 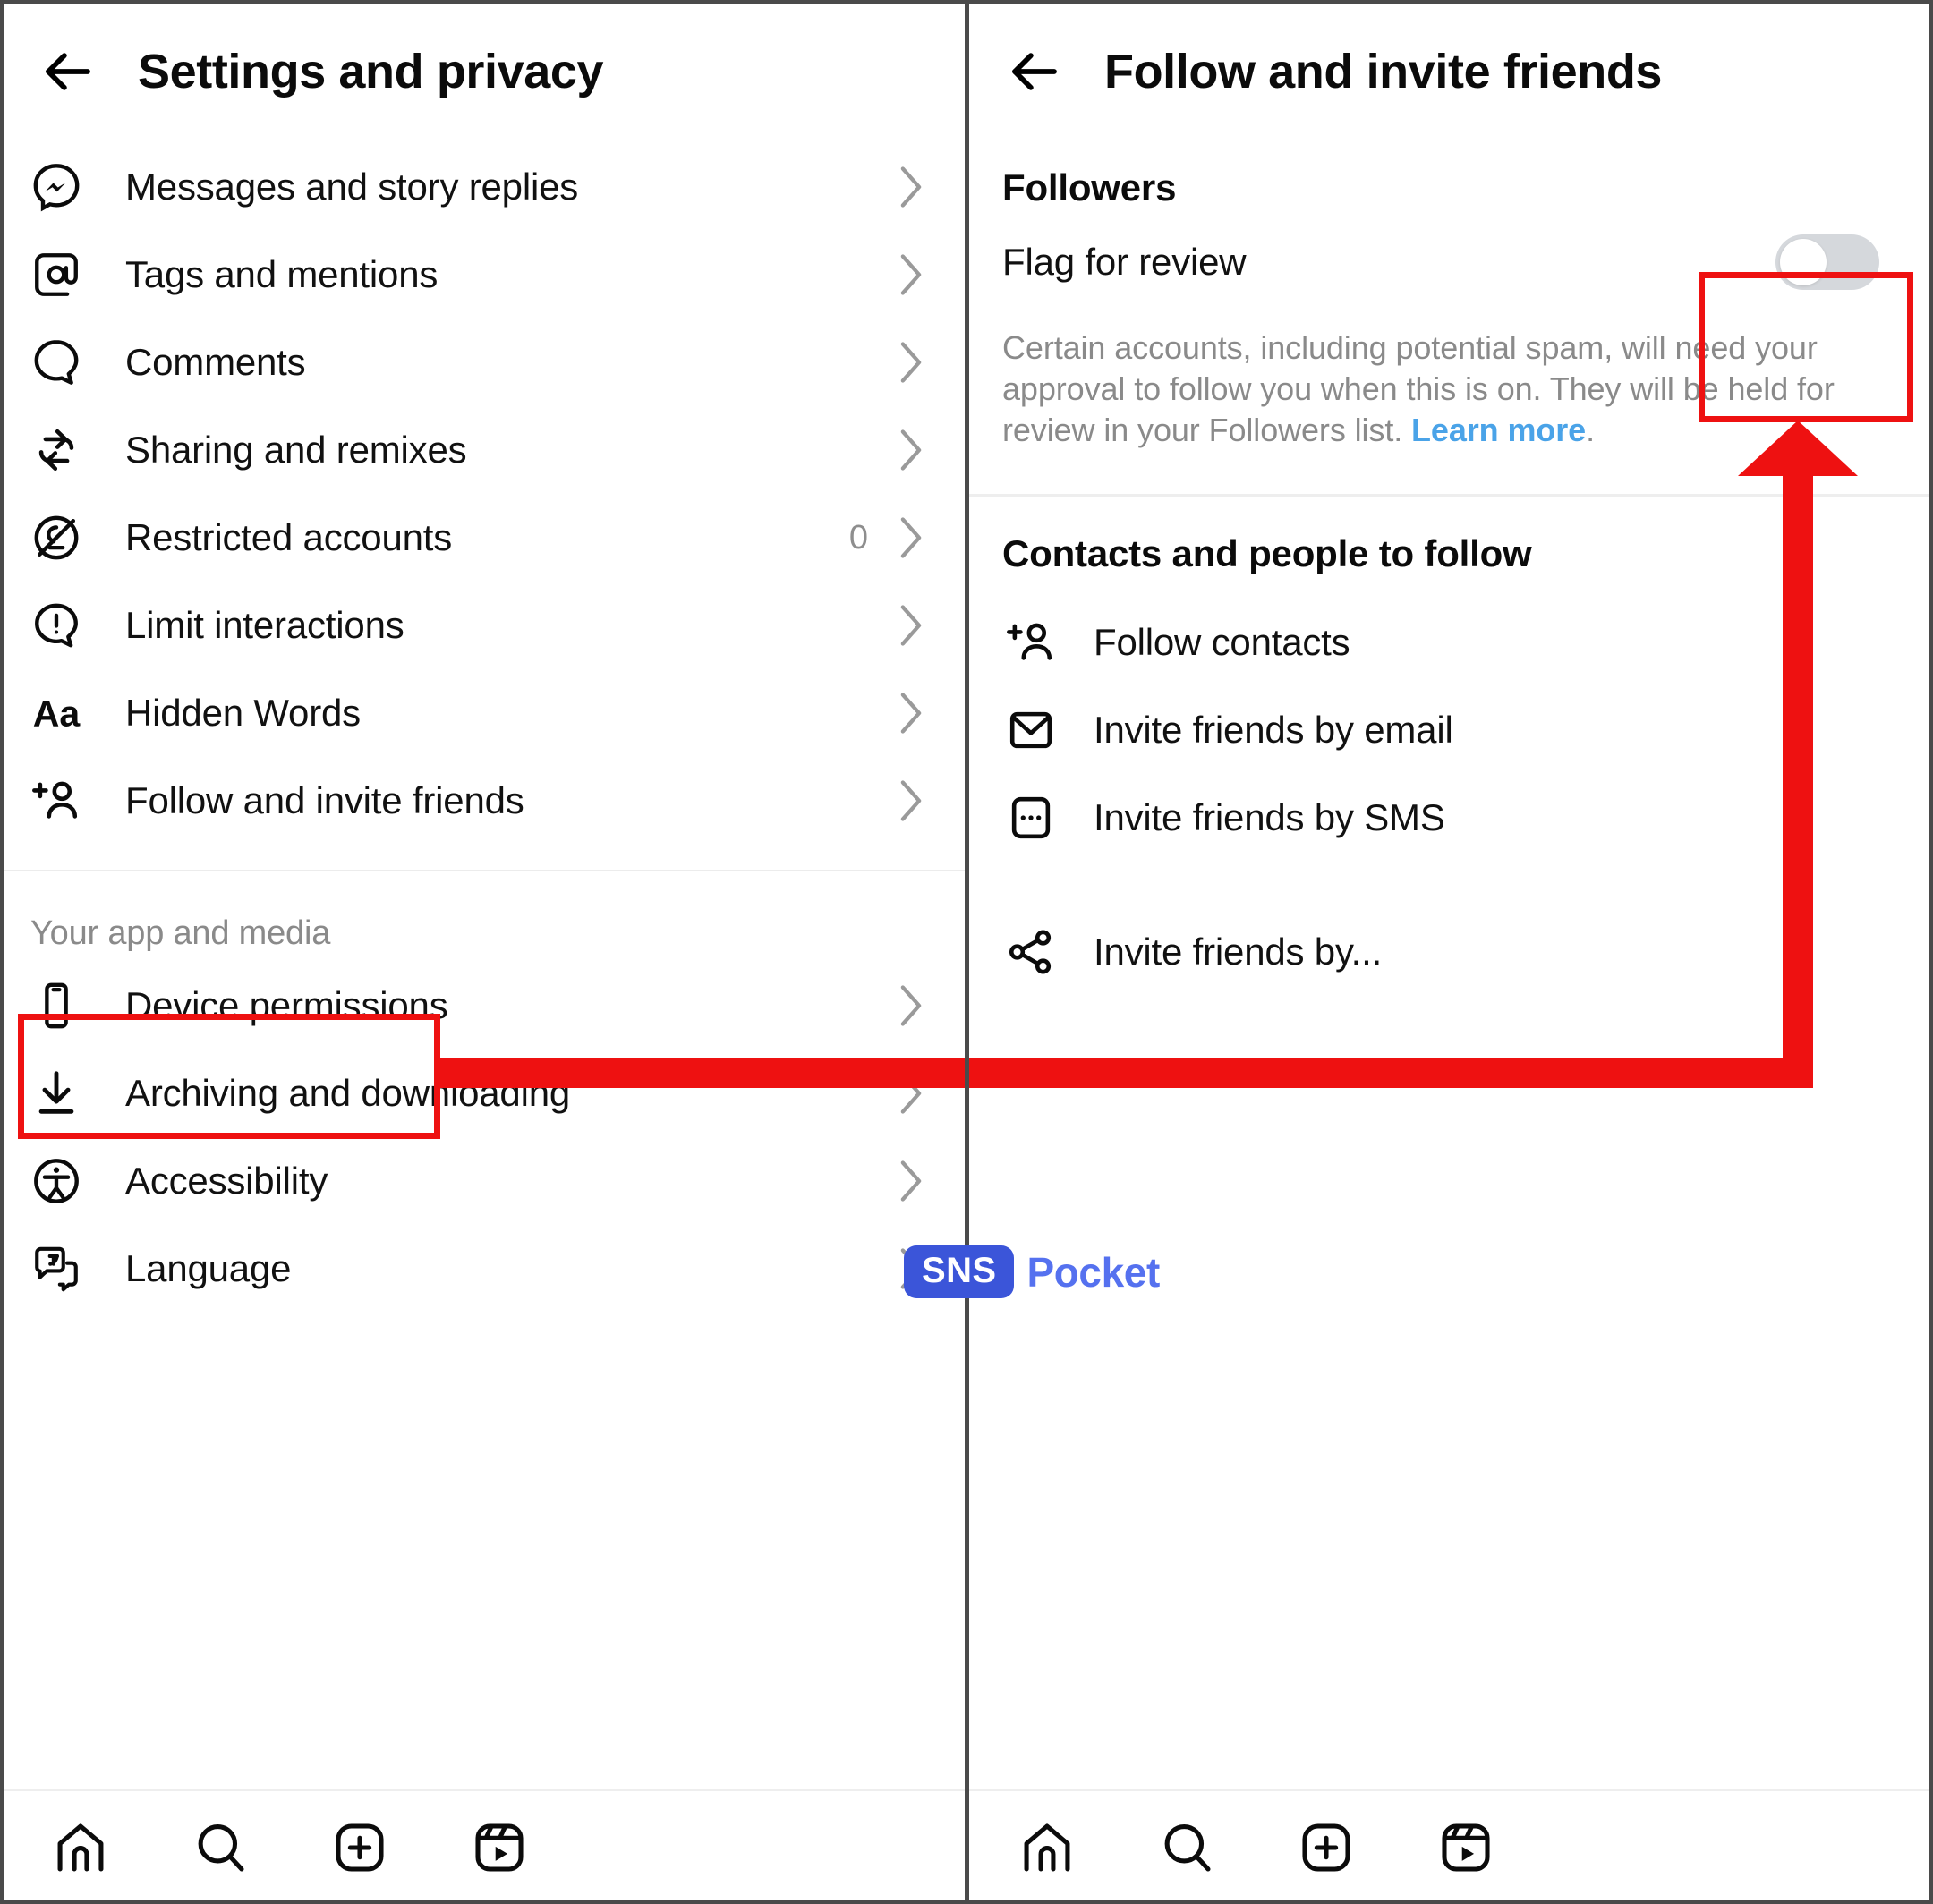 What do you see at coordinates (282, 274) in the screenshot?
I see `settings-row-label: Tags and mentions` at bounding box center [282, 274].